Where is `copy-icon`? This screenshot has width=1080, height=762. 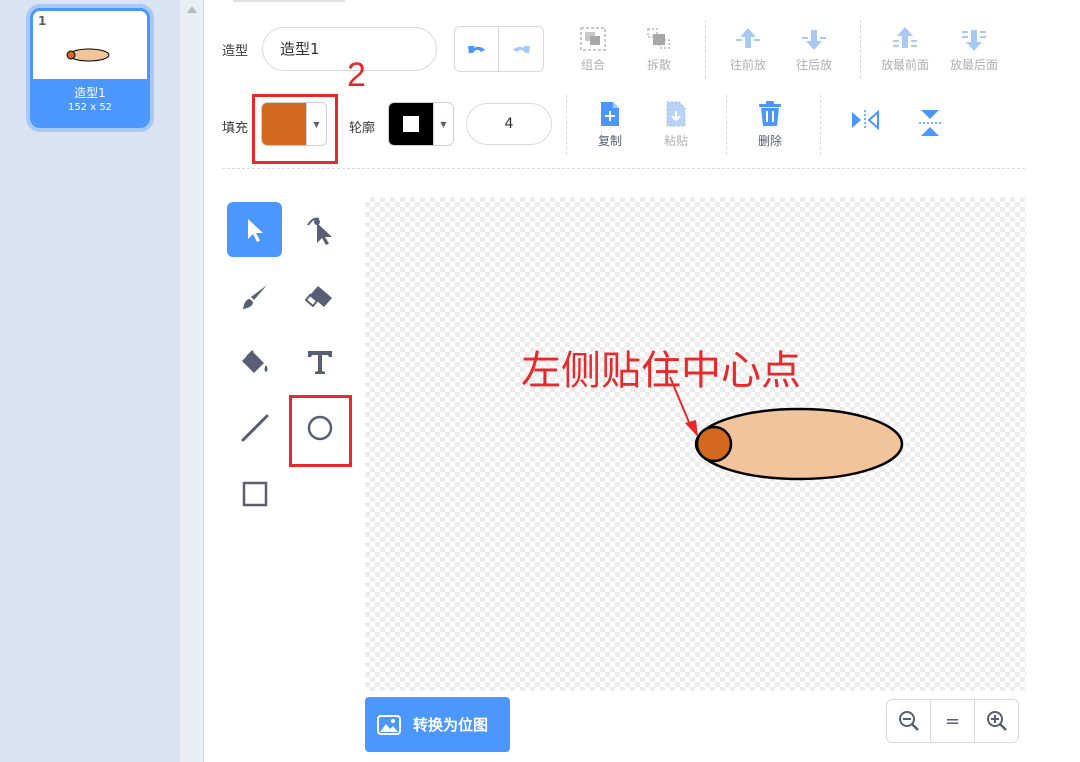 copy-icon is located at coordinates (610, 114).